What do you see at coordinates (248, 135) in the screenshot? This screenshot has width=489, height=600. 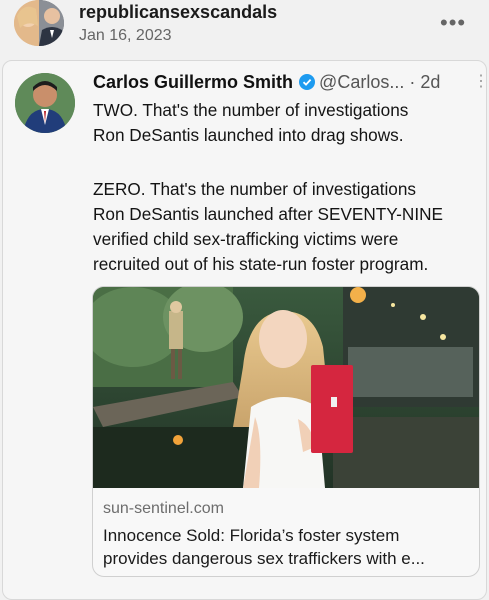 I see `tweet-text-line: Ron DeSantis launched into drag shows.` at bounding box center [248, 135].